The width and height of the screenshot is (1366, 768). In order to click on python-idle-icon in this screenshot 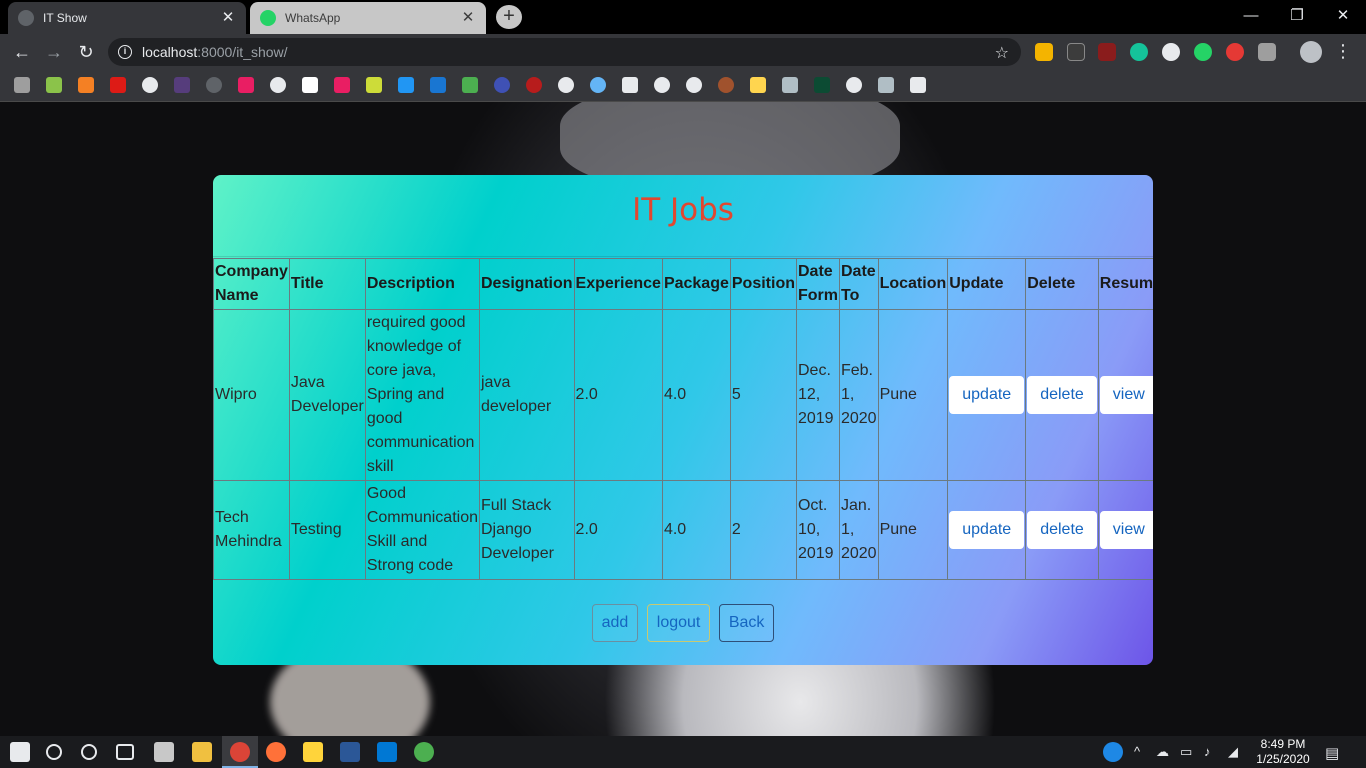, I will do `click(313, 752)`.